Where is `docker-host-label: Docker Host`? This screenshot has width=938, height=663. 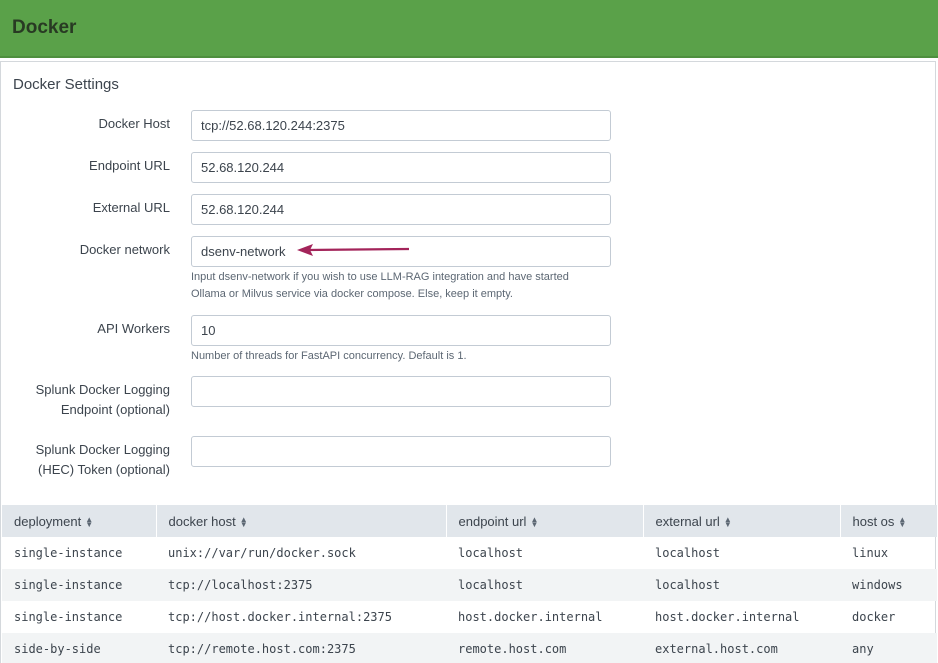 docker-host-label: Docker Host is located at coordinates (134, 123).